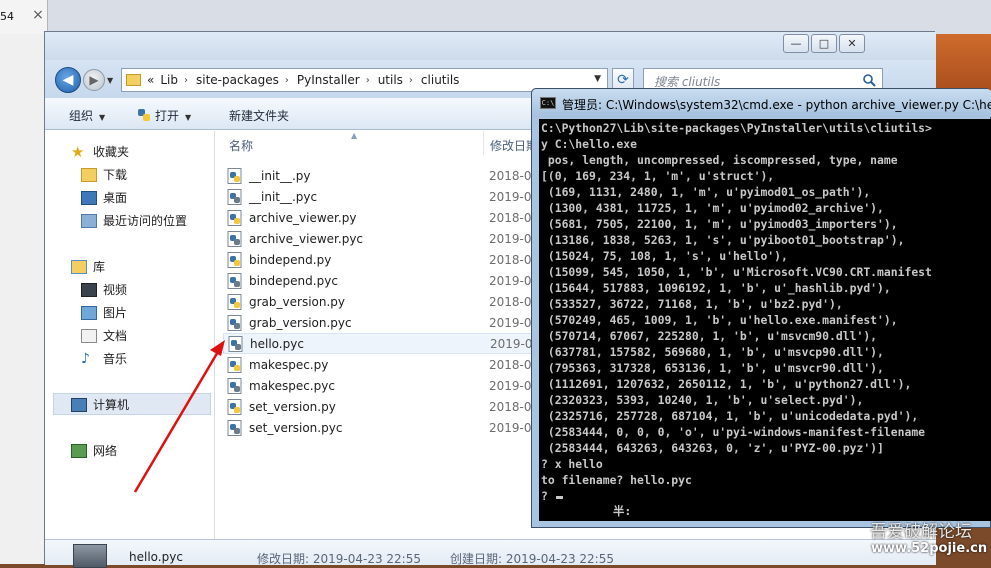 The height and width of the screenshot is (568, 991). What do you see at coordinates (100, 404) in the screenshot?
I see `nav-computer: 计算机` at bounding box center [100, 404].